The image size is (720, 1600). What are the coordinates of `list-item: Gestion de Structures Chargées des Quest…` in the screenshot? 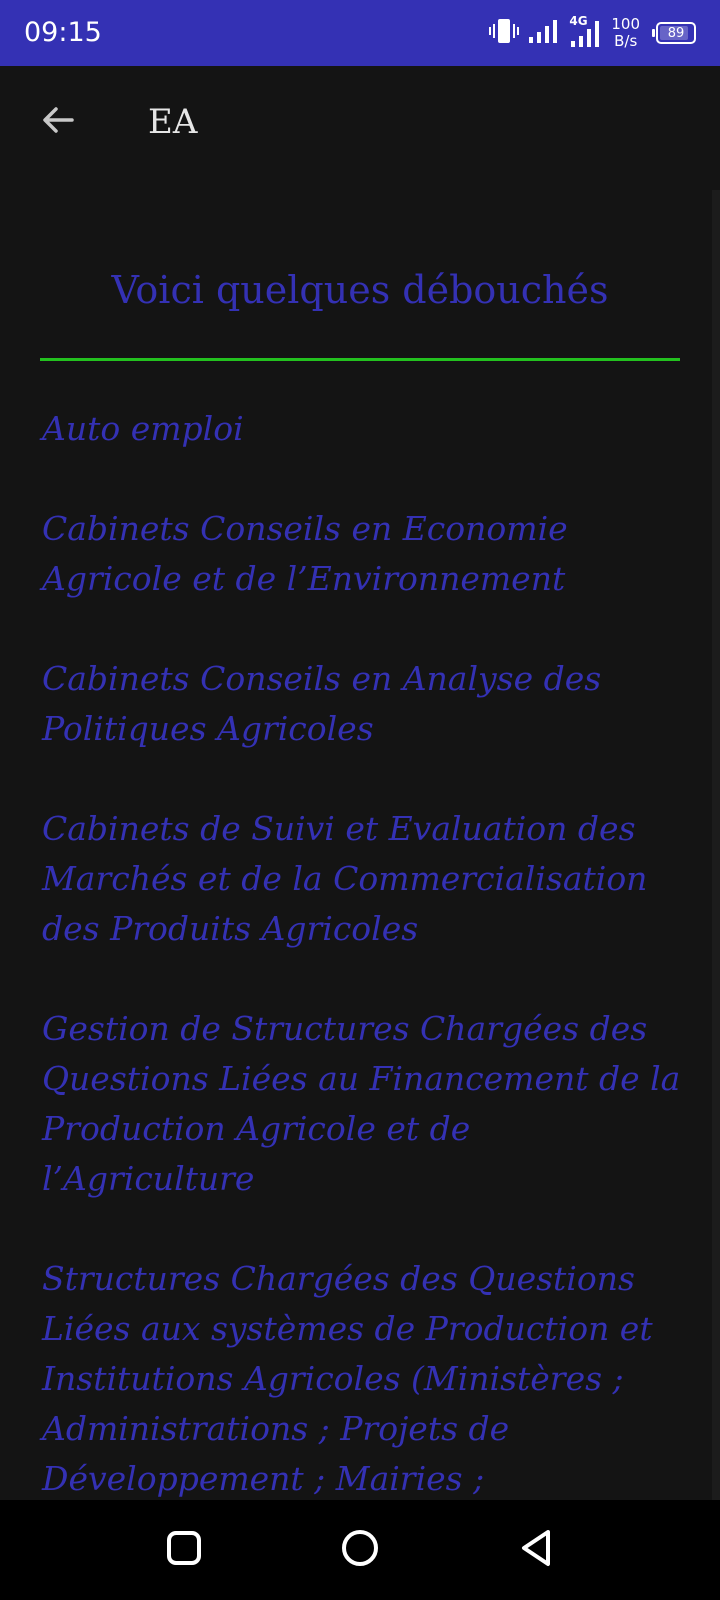 It's located at (361, 1103).